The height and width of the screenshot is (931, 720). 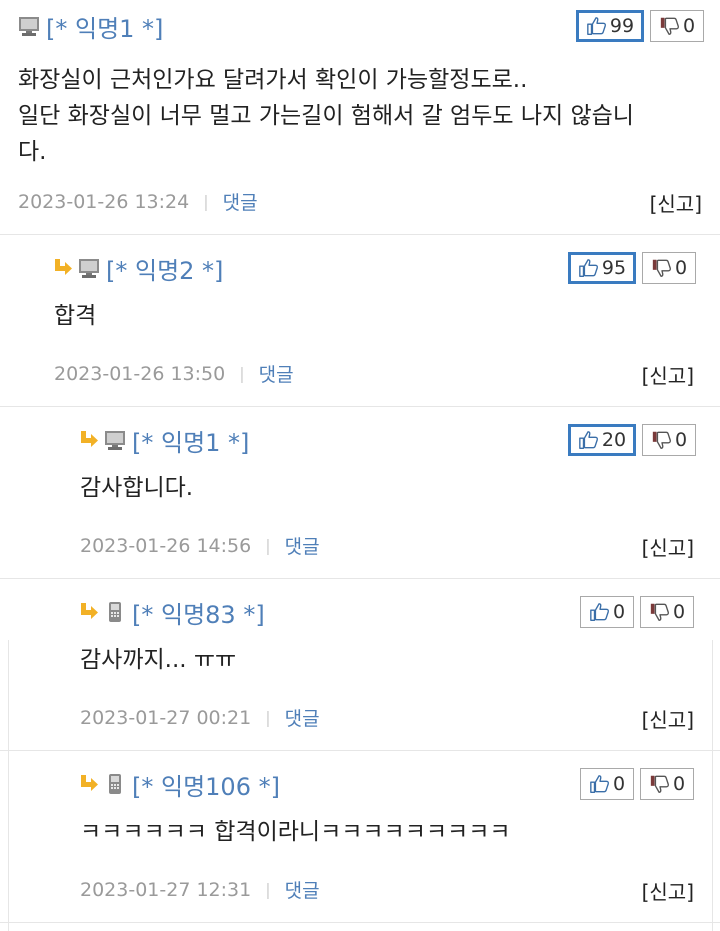 What do you see at coordinates (622, 26) in the screenshot?
I see `like-count: 99` at bounding box center [622, 26].